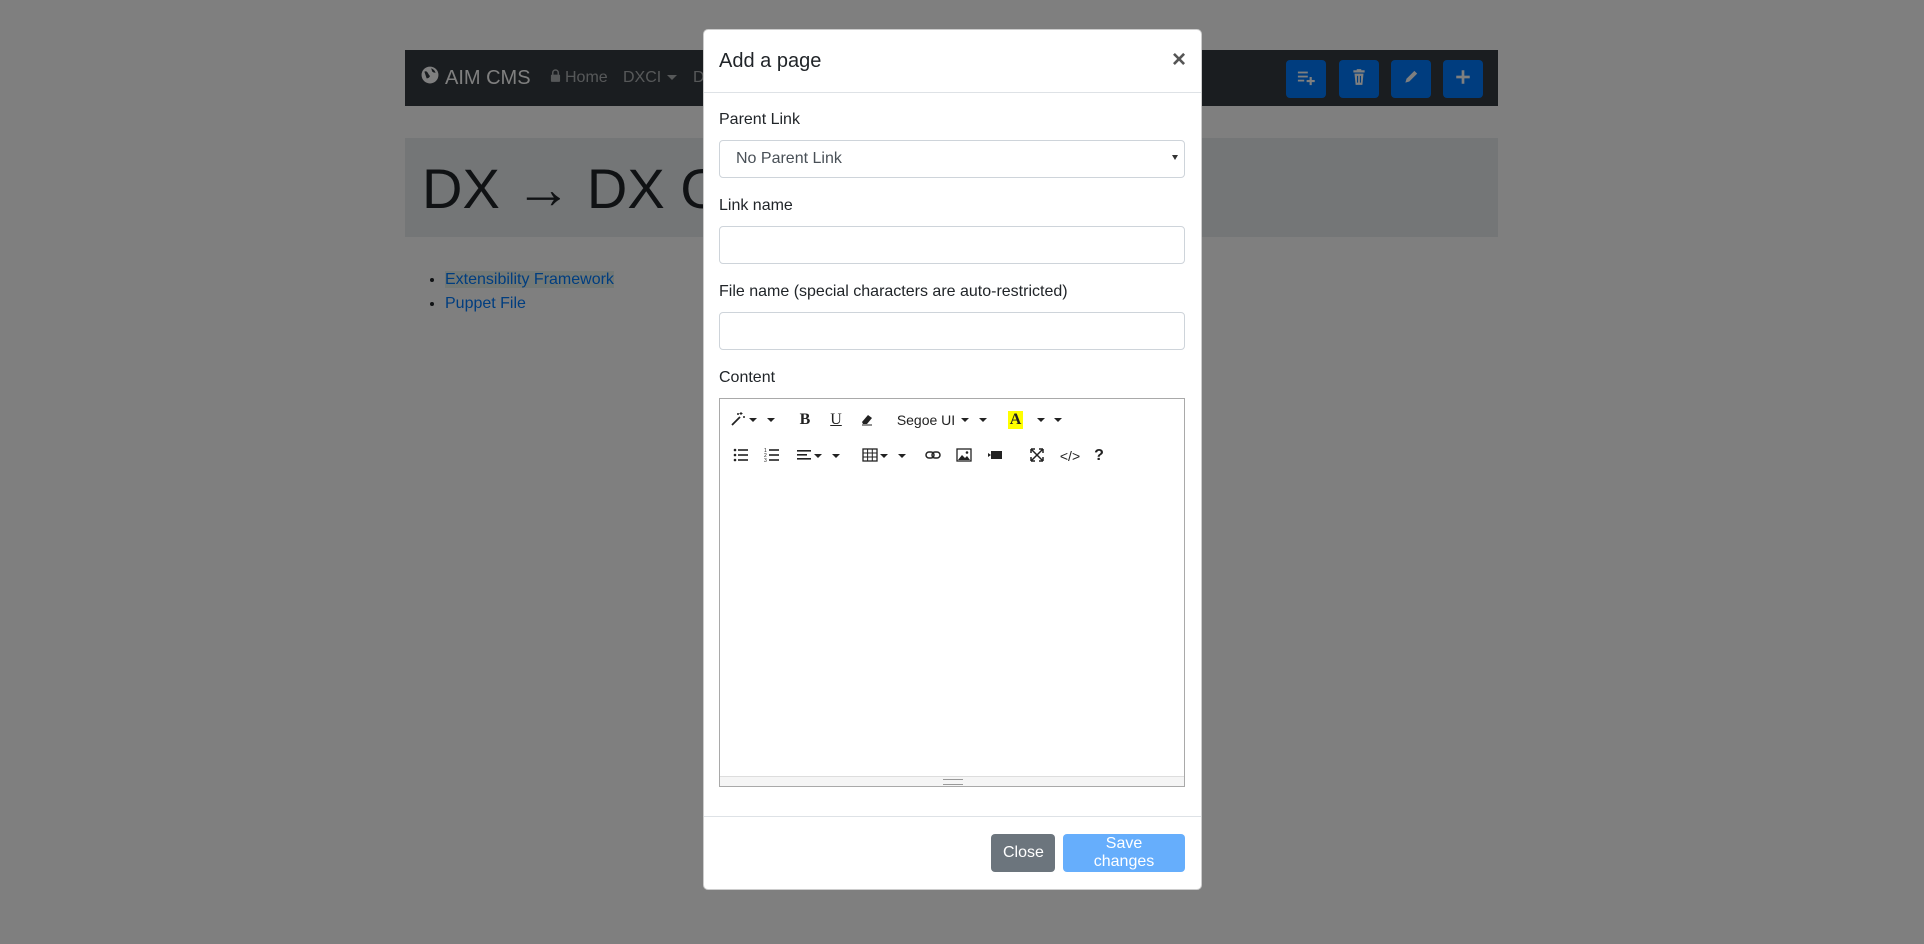  What do you see at coordinates (952, 245) in the screenshot?
I see `link-name-input` at bounding box center [952, 245].